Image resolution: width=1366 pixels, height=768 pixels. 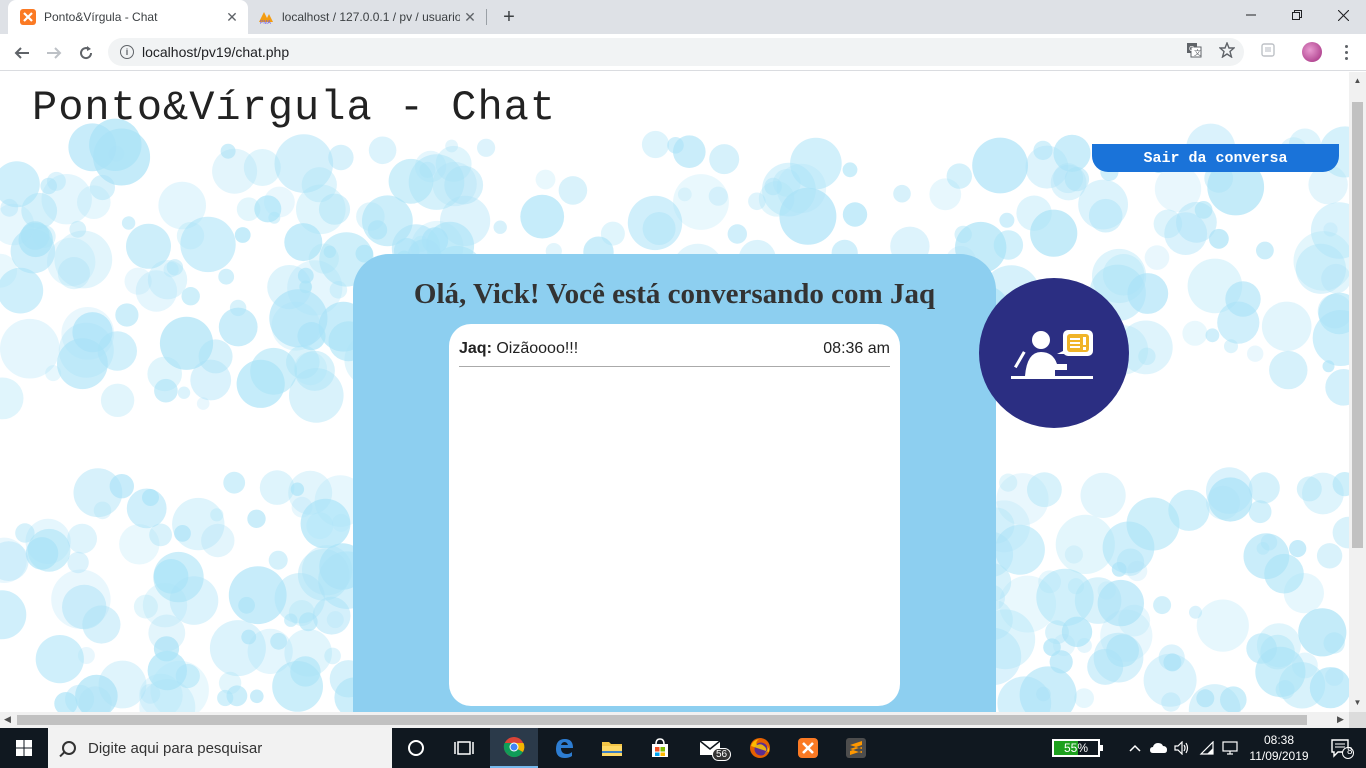 What do you see at coordinates (710, 748) in the screenshot?
I see `mail-icon: 56` at bounding box center [710, 748].